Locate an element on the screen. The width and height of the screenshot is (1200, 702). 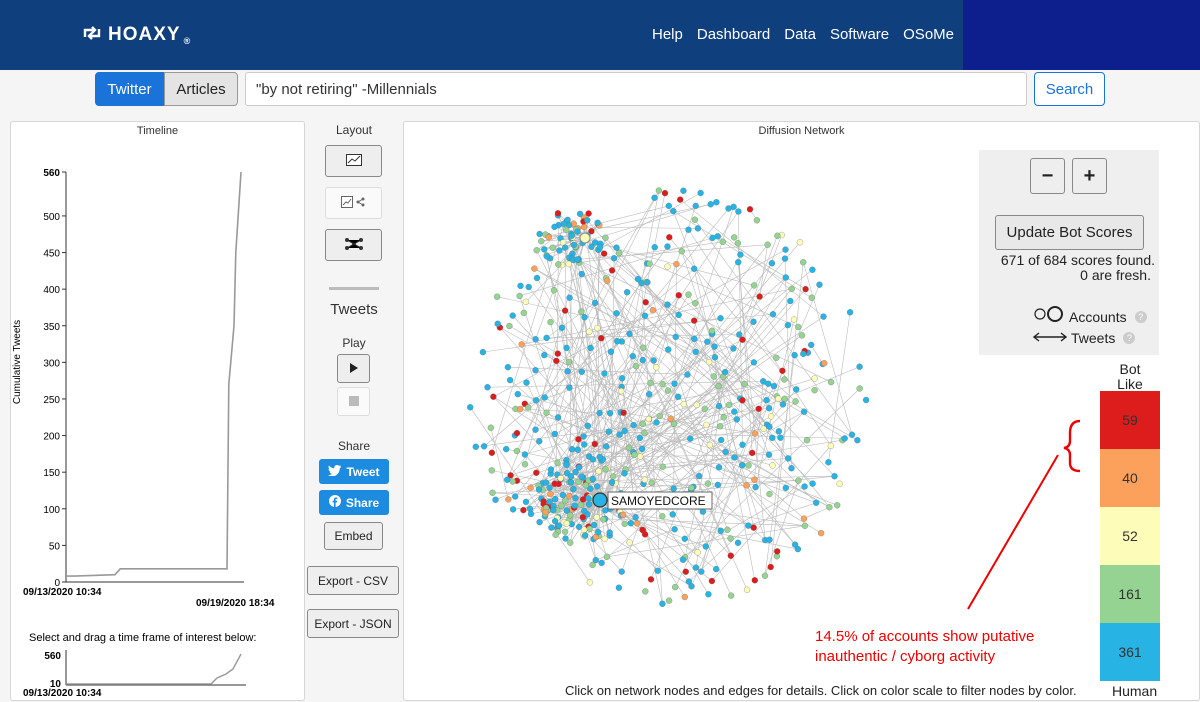
help-icon: ? is located at coordinates (1129, 338).